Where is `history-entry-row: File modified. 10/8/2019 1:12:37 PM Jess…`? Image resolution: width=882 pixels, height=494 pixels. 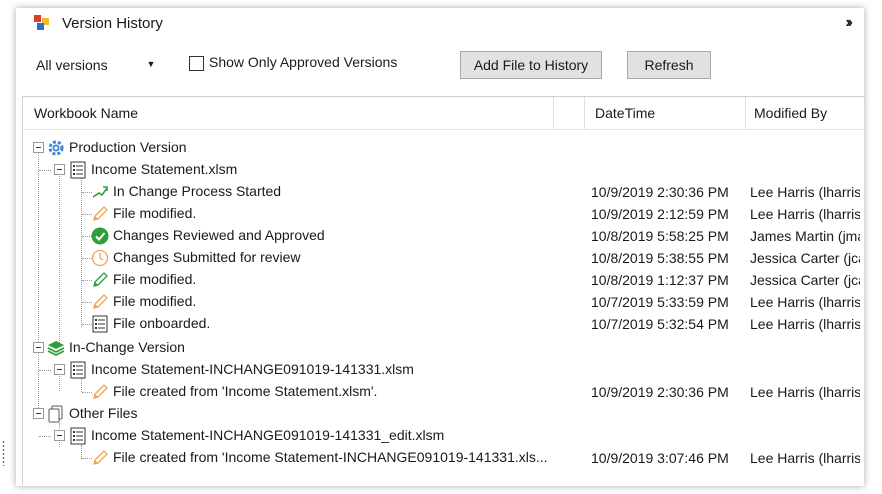
history-entry-row: File modified. 10/8/2019 1:12:37 PM Jess… is located at coordinates (444, 280).